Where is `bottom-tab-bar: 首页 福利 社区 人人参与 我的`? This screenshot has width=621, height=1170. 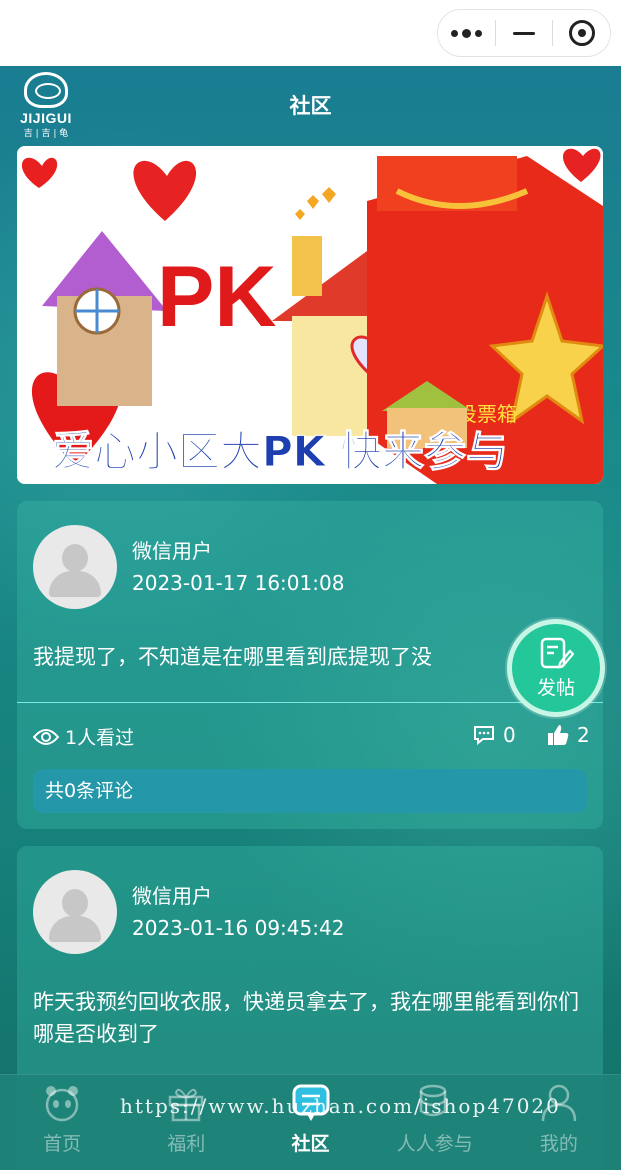 bottom-tab-bar: 首页 福利 社区 人人参与 我的 is located at coordinates (310, 1122).